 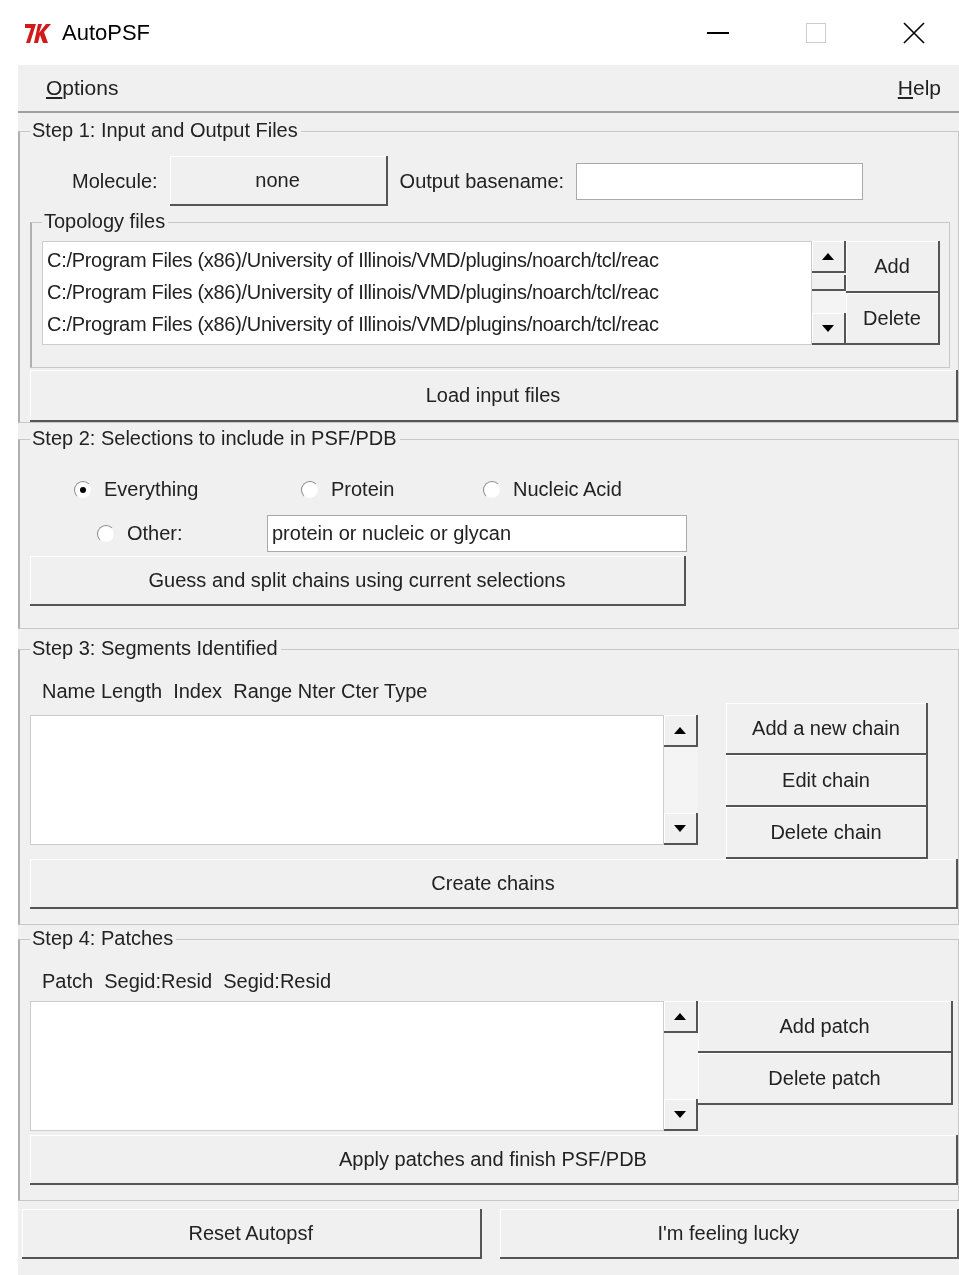 I want to click on patch-button: Add patch, so click(x=825, y=1027).